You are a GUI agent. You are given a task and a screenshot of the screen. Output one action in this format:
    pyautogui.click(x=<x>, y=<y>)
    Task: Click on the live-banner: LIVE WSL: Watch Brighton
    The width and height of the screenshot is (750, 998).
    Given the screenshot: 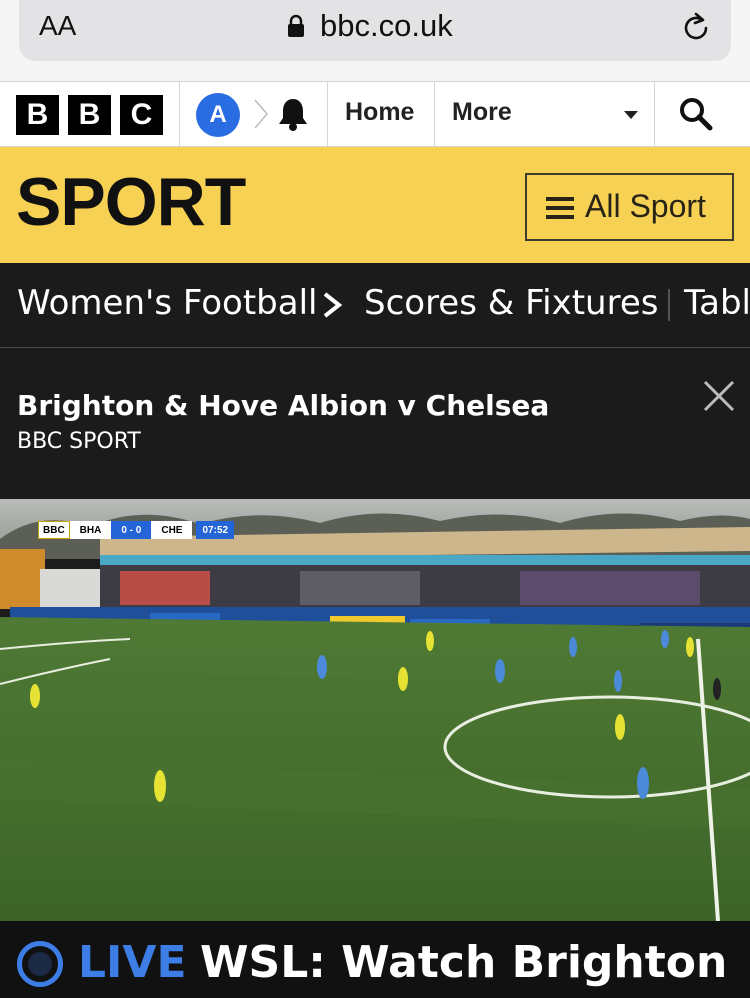 What is the action you would take?
    pyautogui.click(x=375, y=959)
    